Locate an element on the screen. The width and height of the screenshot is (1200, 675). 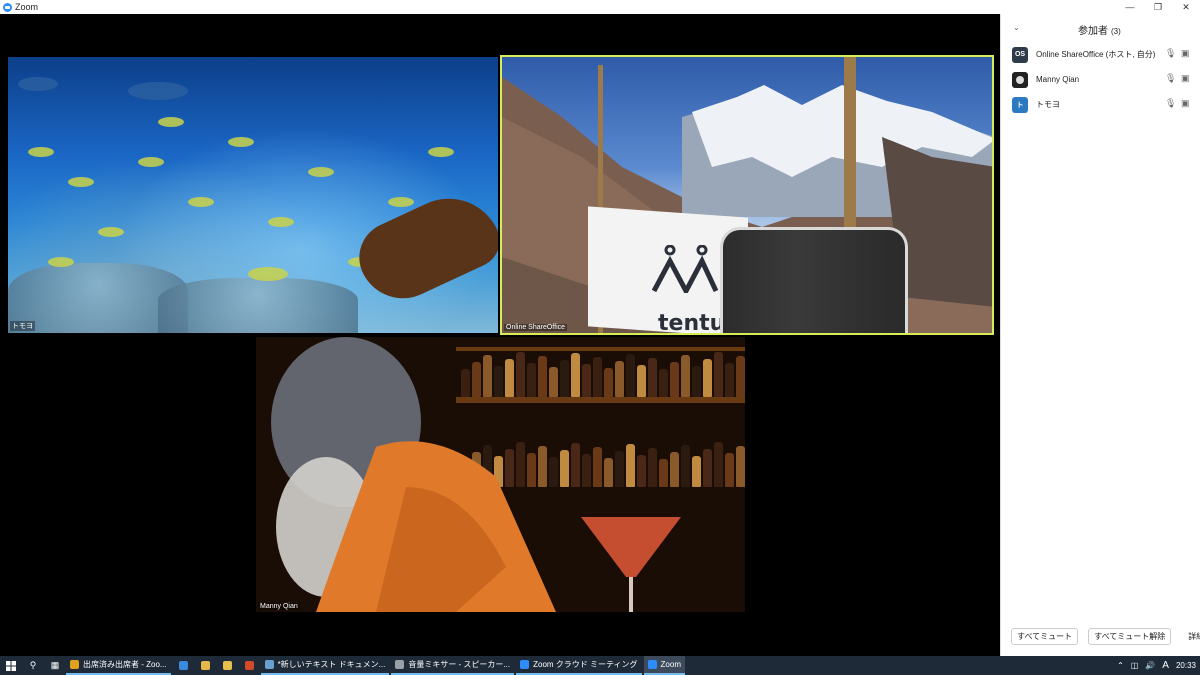
mute-all-button: すべてミュート is located at coordinates (1045, 636).